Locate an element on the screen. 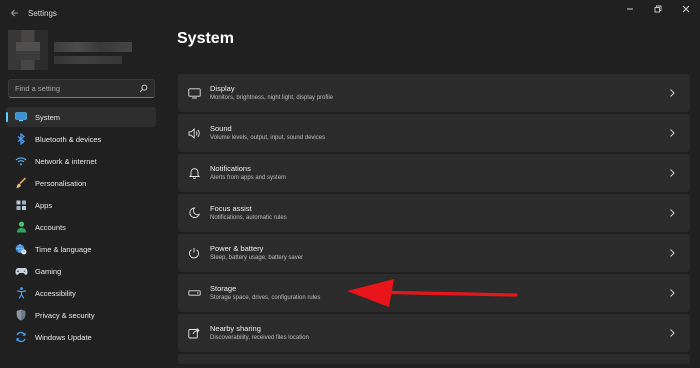  shield-icon is located at coordinates (21, 315).